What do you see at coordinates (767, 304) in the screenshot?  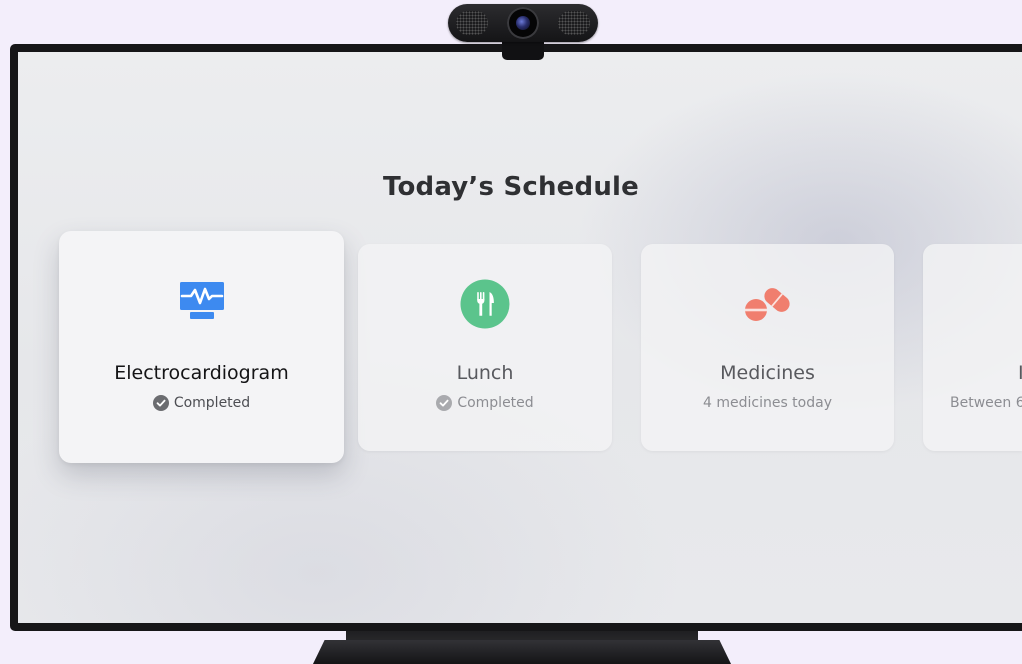 I see `pills-icon` at bounding box center [767, 304].